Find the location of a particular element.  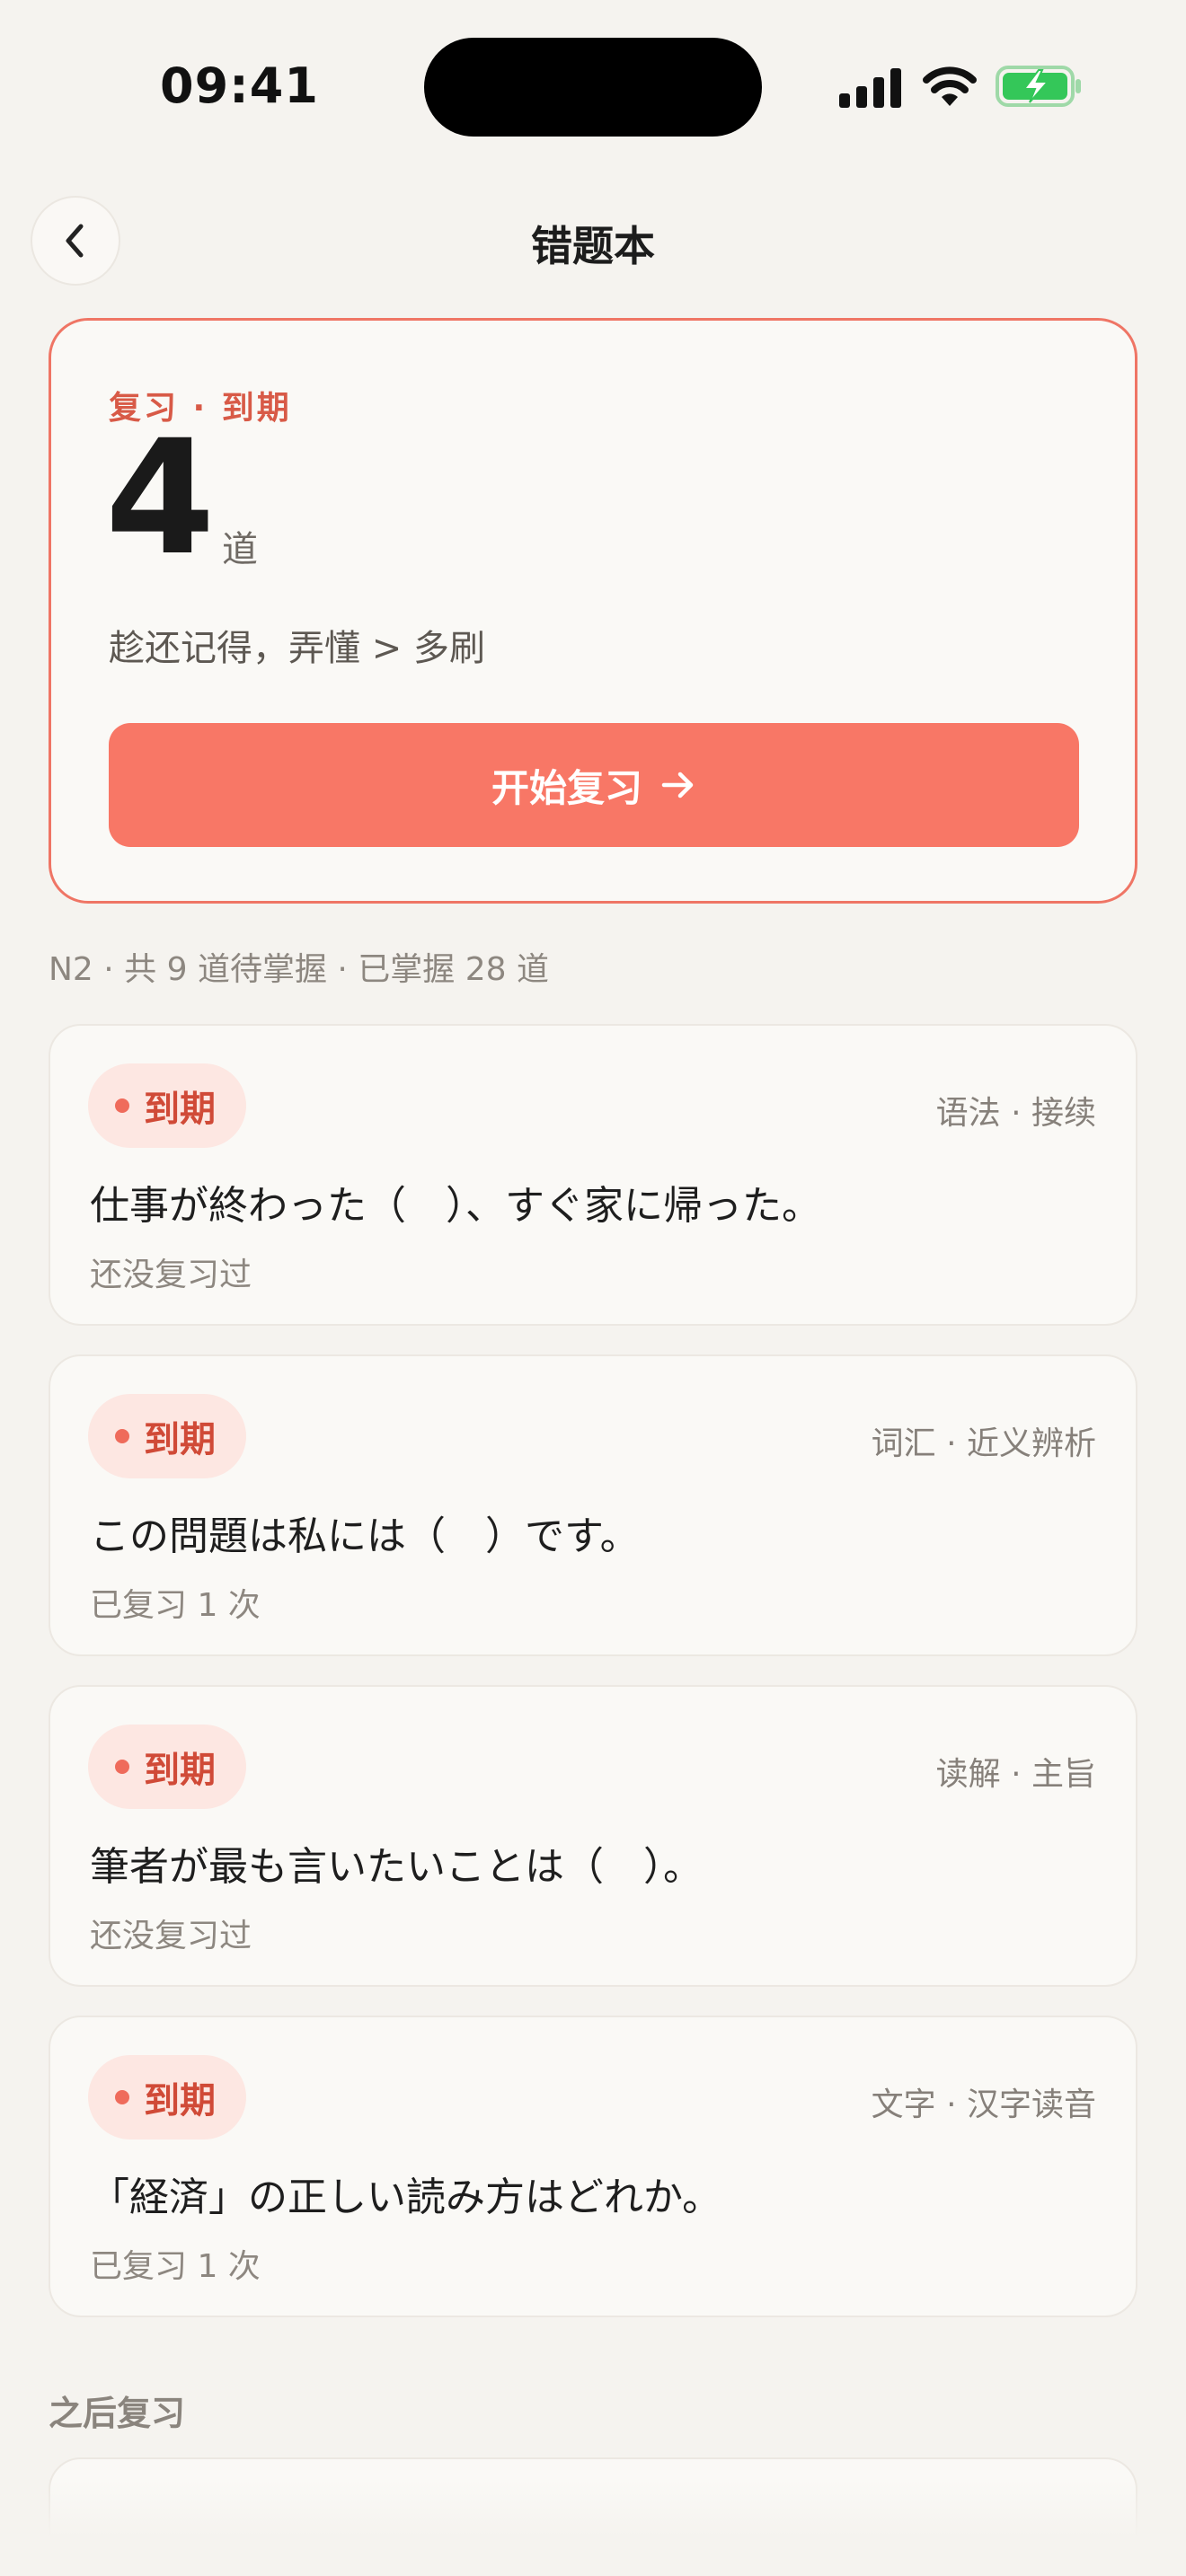

summary-line: N2 · 共 9 道待掌握 · 已掌握 28 道 is located at coordinates (299, 969).